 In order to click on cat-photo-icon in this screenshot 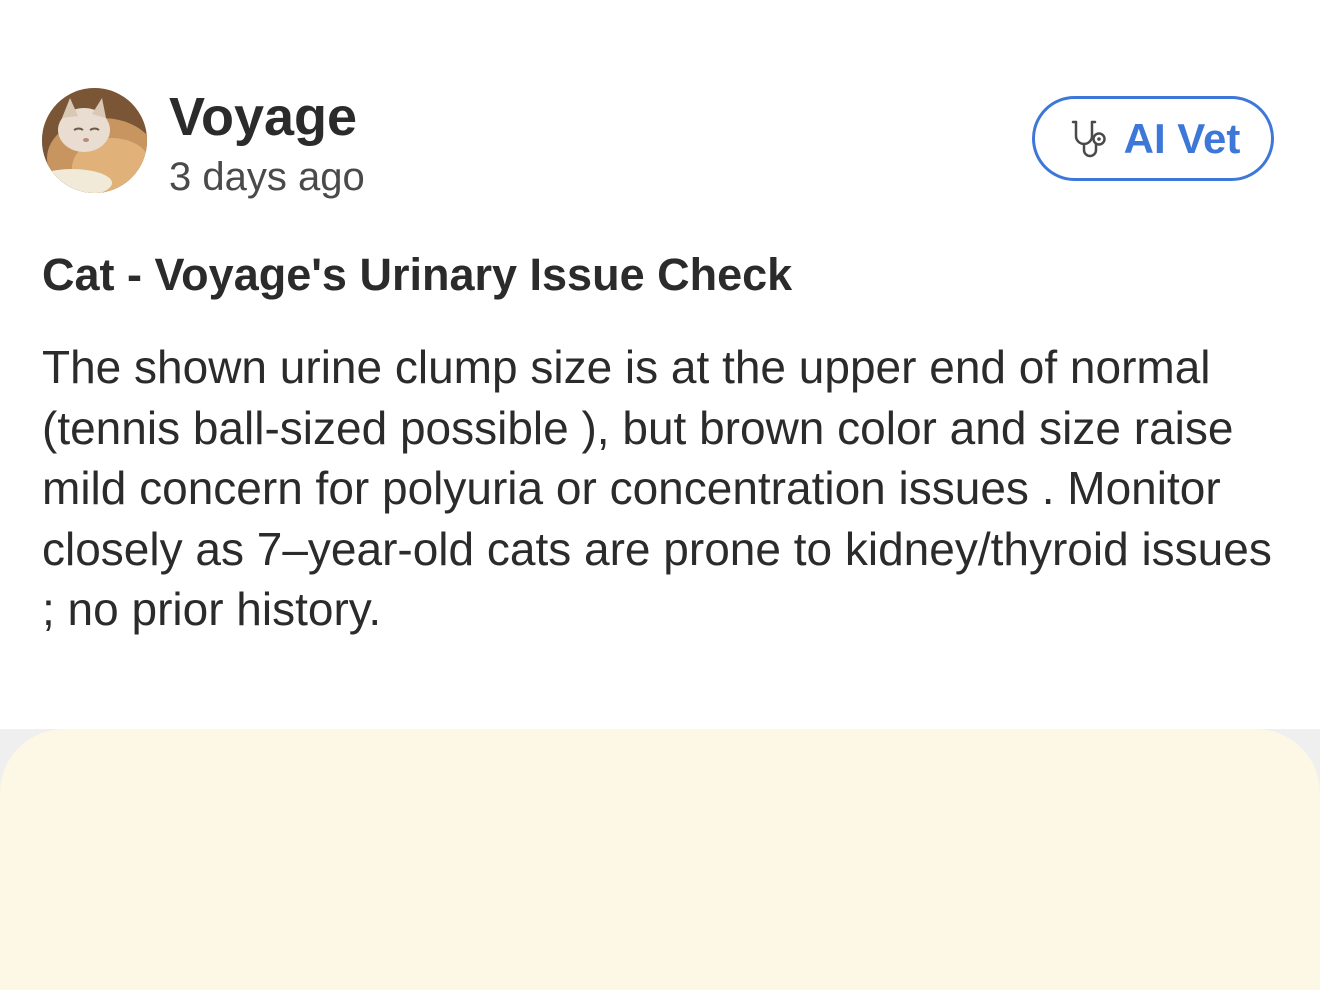, I will do `click(94, 140)`.